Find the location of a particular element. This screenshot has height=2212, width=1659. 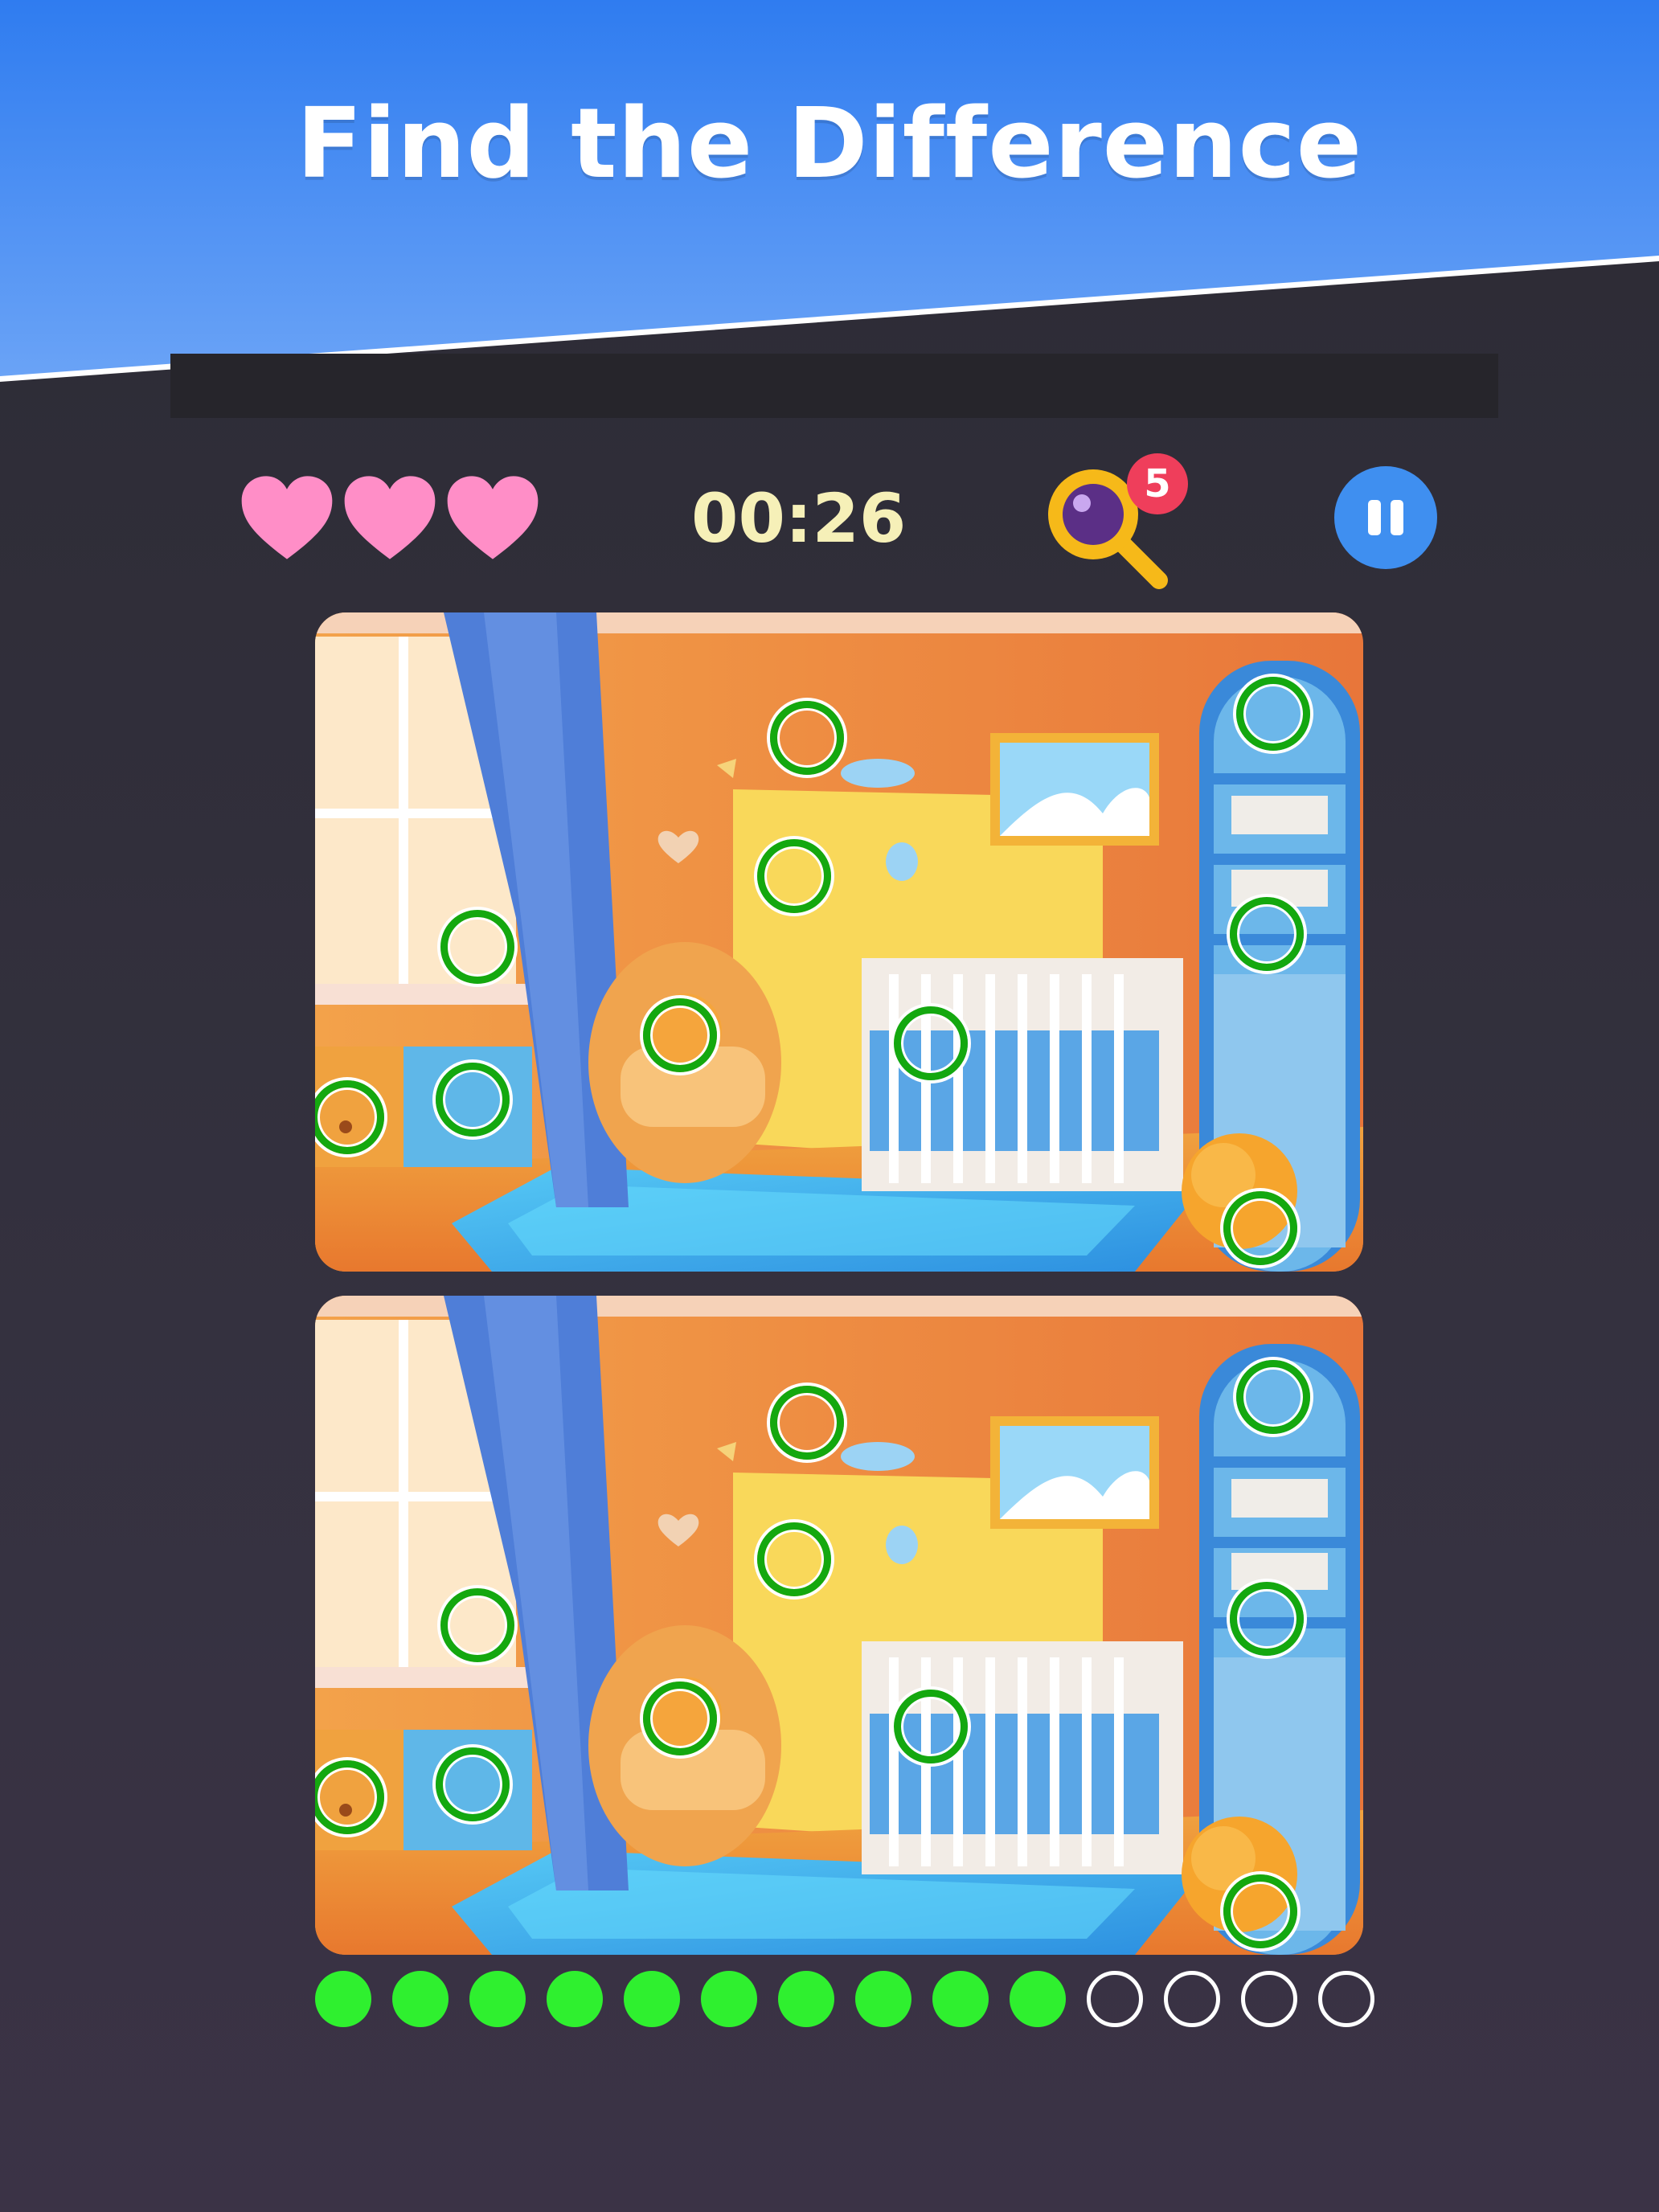

timer: 00:26 is located at coordinates (799, 518).